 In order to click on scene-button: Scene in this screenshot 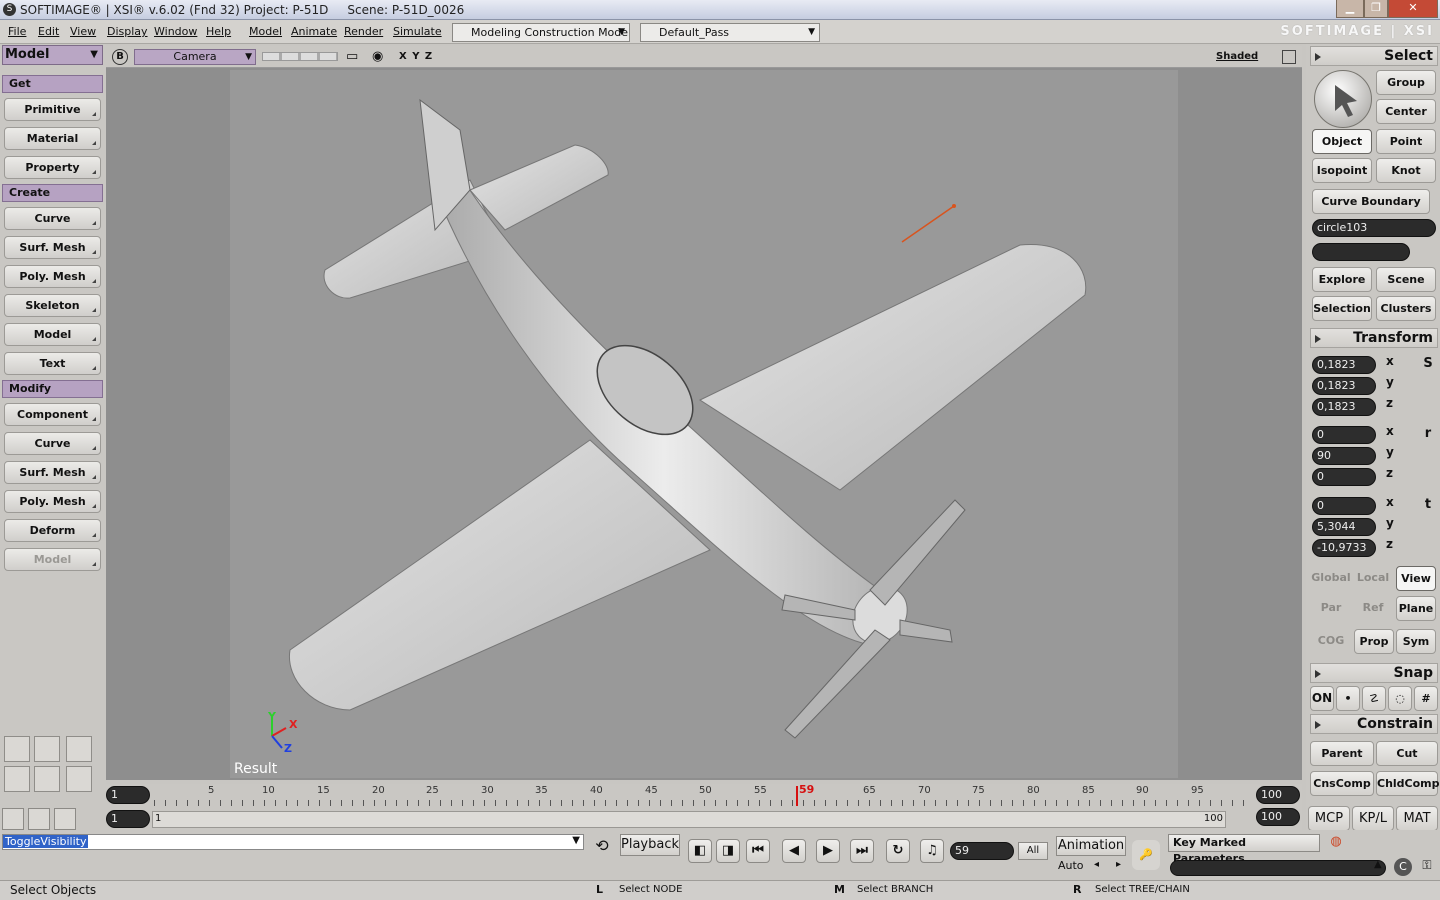, I will do `click(1406, 279)`.